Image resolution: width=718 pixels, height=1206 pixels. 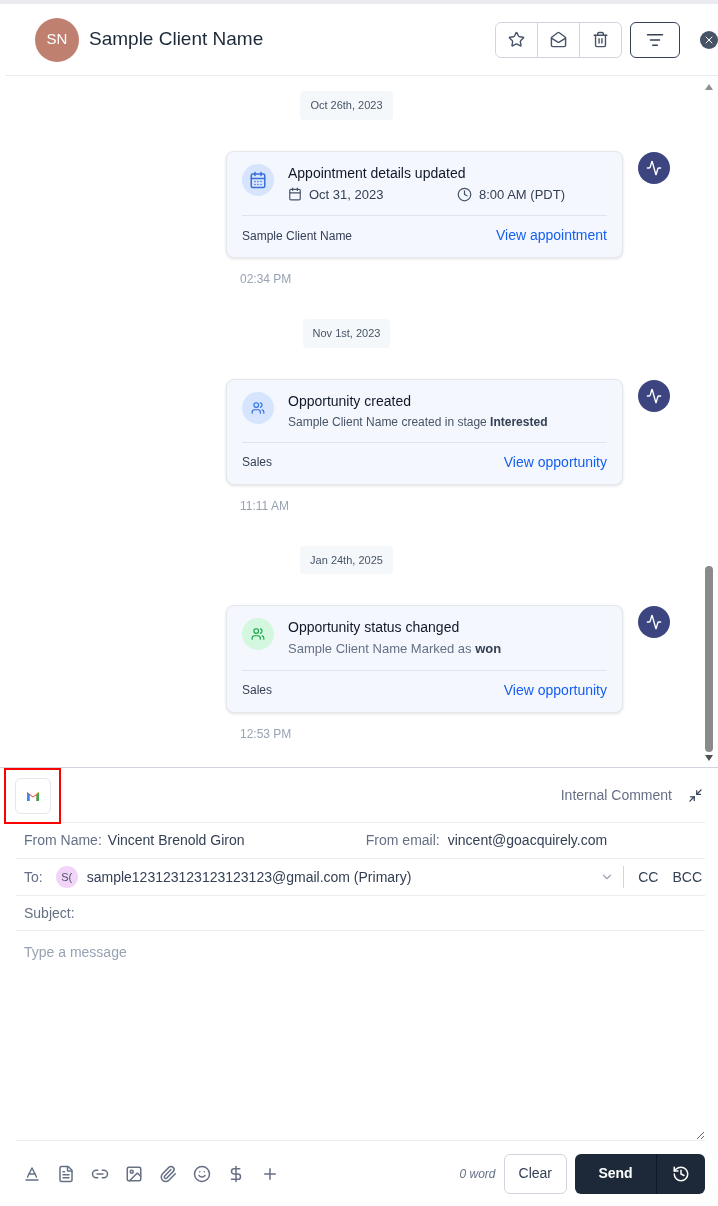 What do you see at coordinates (687, 877) in the screenshot?
I see `bcc-button: BCC` at bounding box center [687, 877].